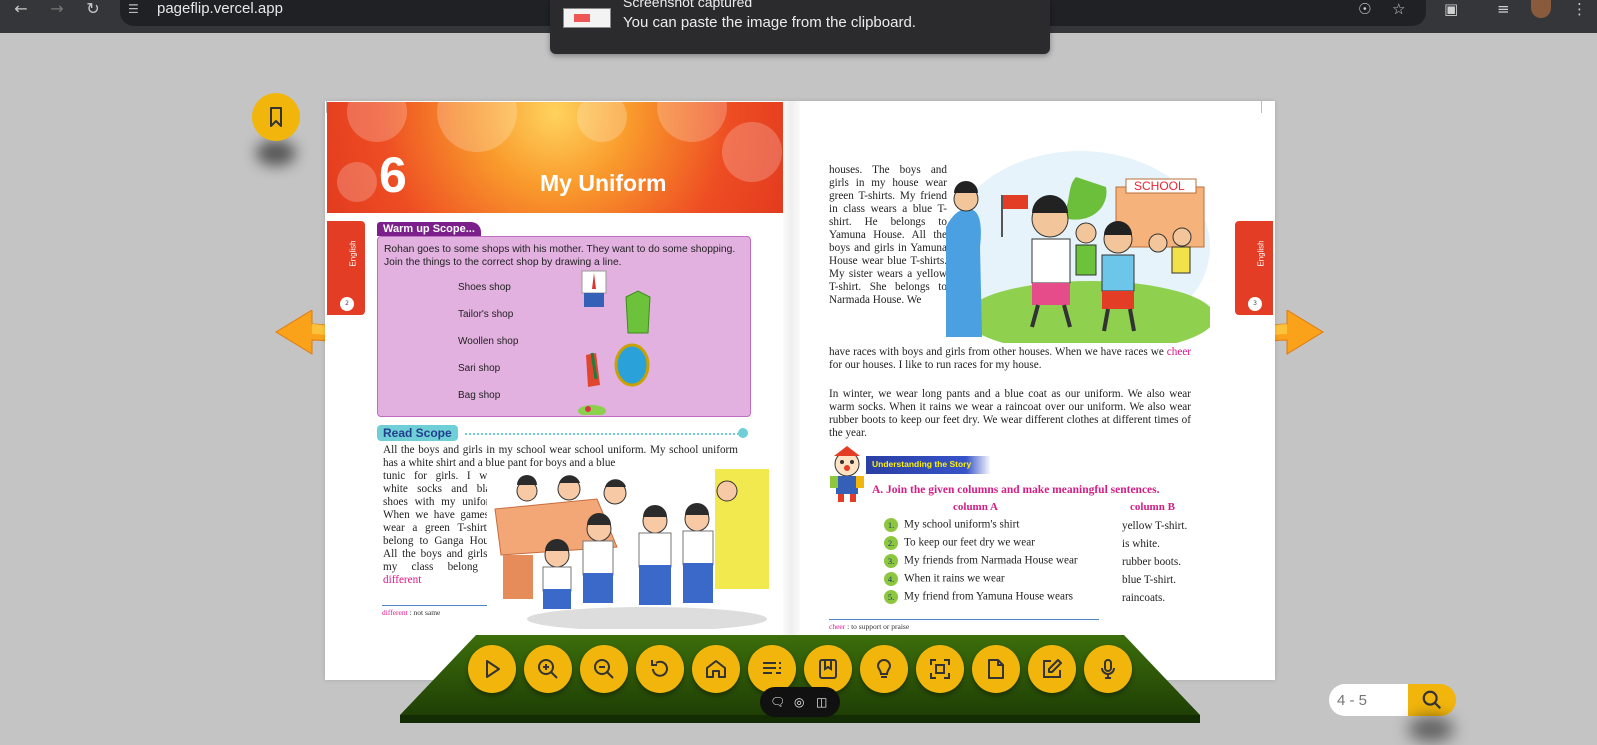  I want to click on column-a-row: 5. My friend from Yamuna House wears, so click(978, 597).